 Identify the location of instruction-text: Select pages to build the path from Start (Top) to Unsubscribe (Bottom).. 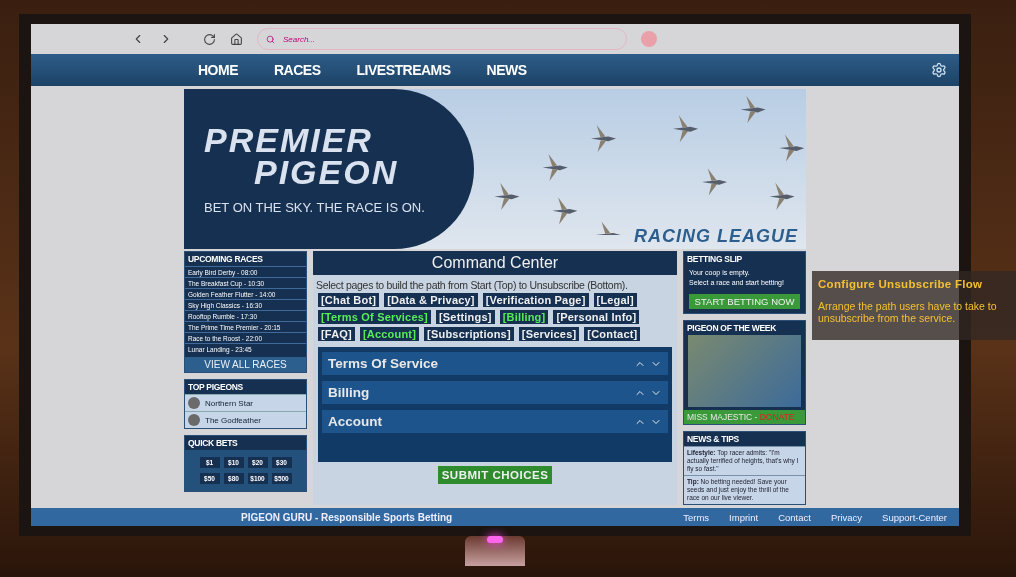
(472, 285).